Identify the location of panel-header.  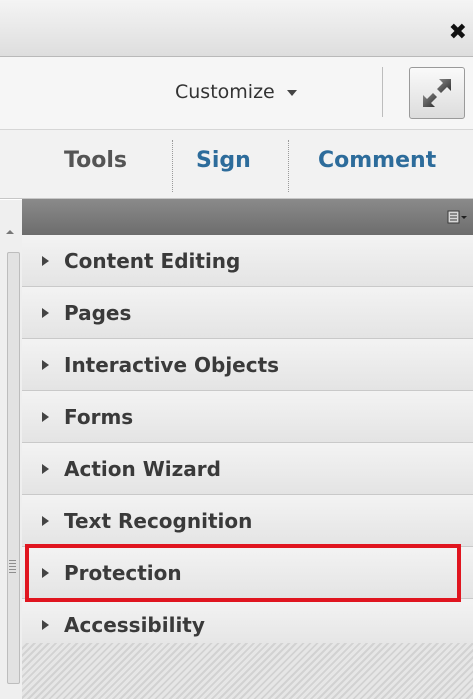
(247, 217).